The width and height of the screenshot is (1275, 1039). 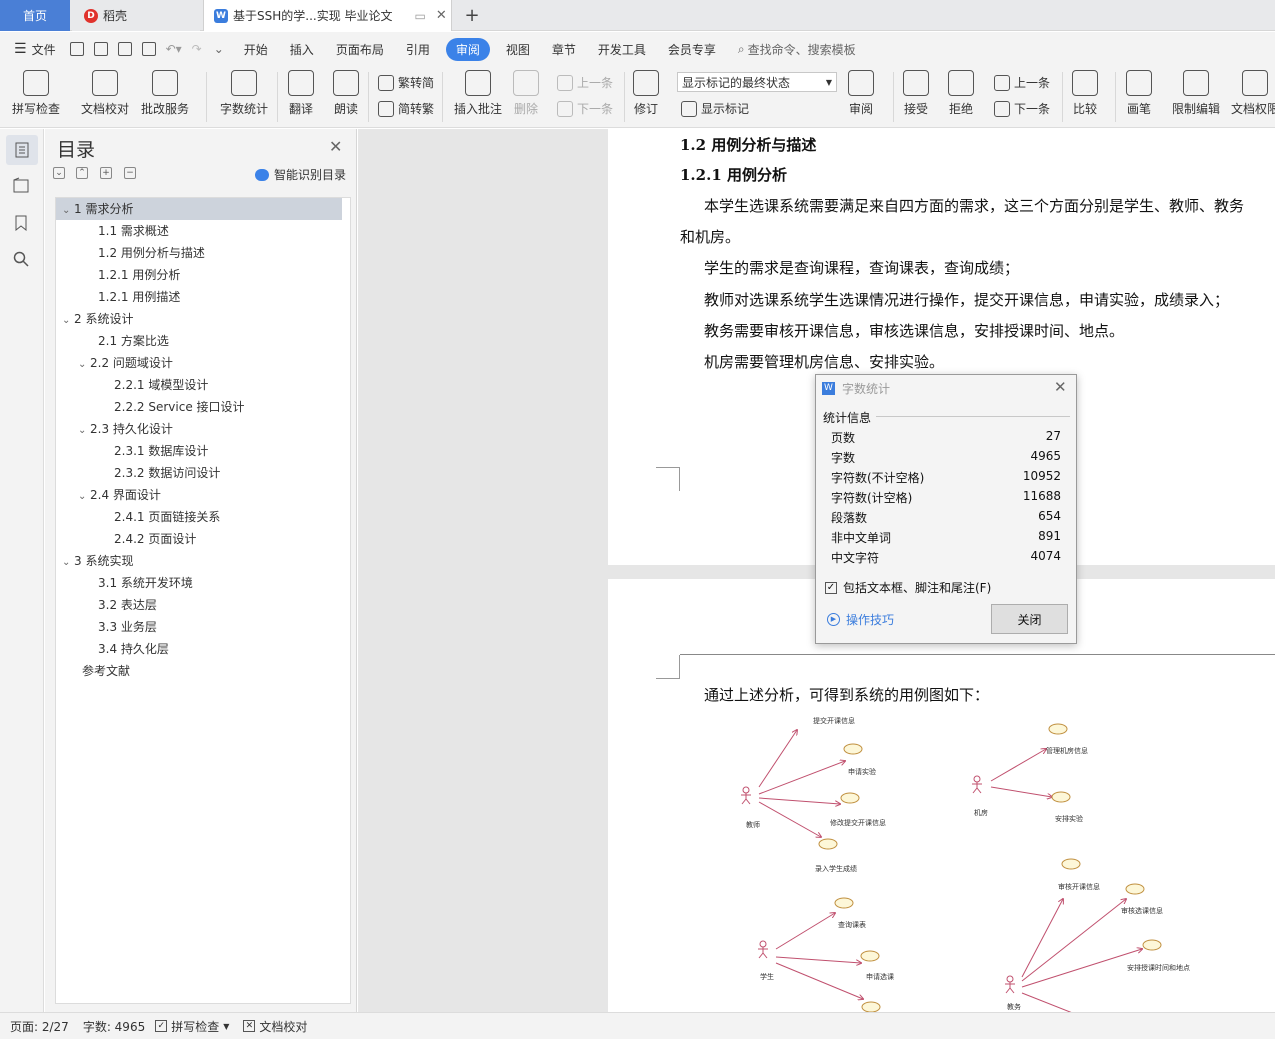 What do you see at coordinates (138, 473) in the screenshot?
I see `toc-item: 2.3.2 数据访问设计` at bounding box center [138, 473].